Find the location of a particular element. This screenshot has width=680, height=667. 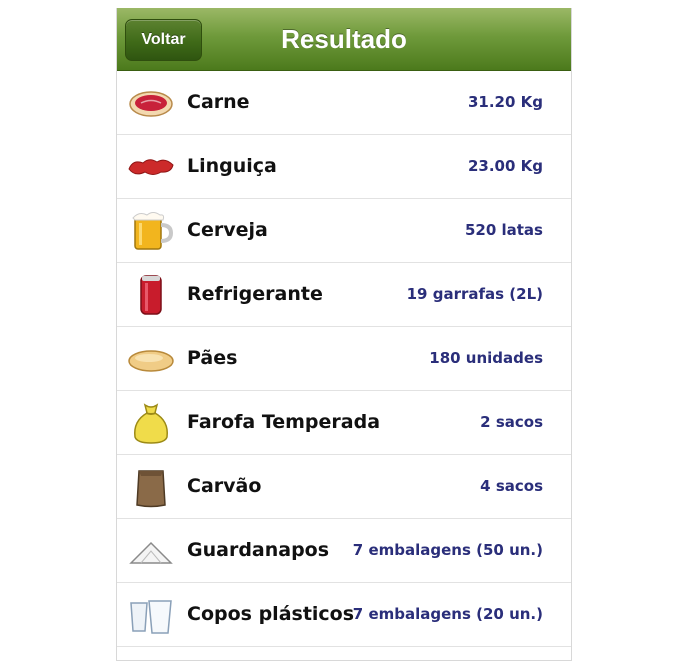

item-value: 4 sacos is located at coordinates (511, 486).